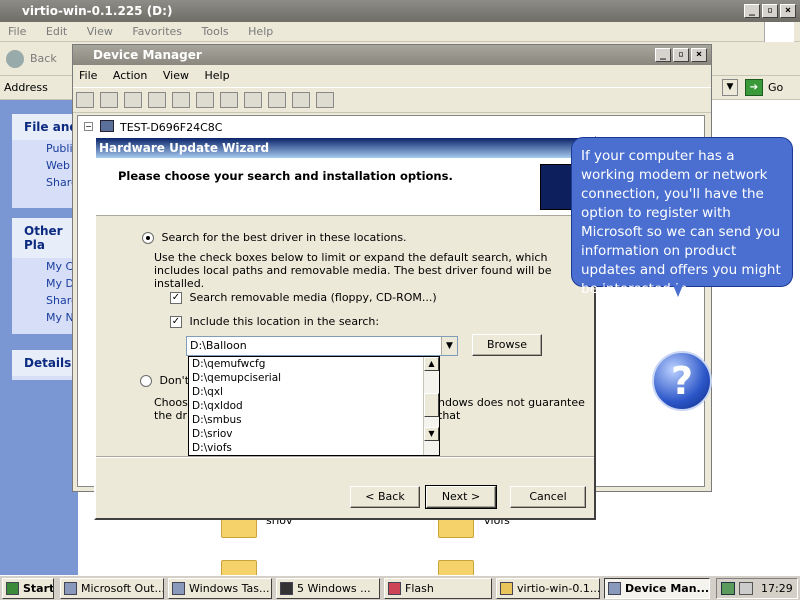  Describe the element at coordinates (775, 87) in the screenshot. I see `go-label: Go` at that location.